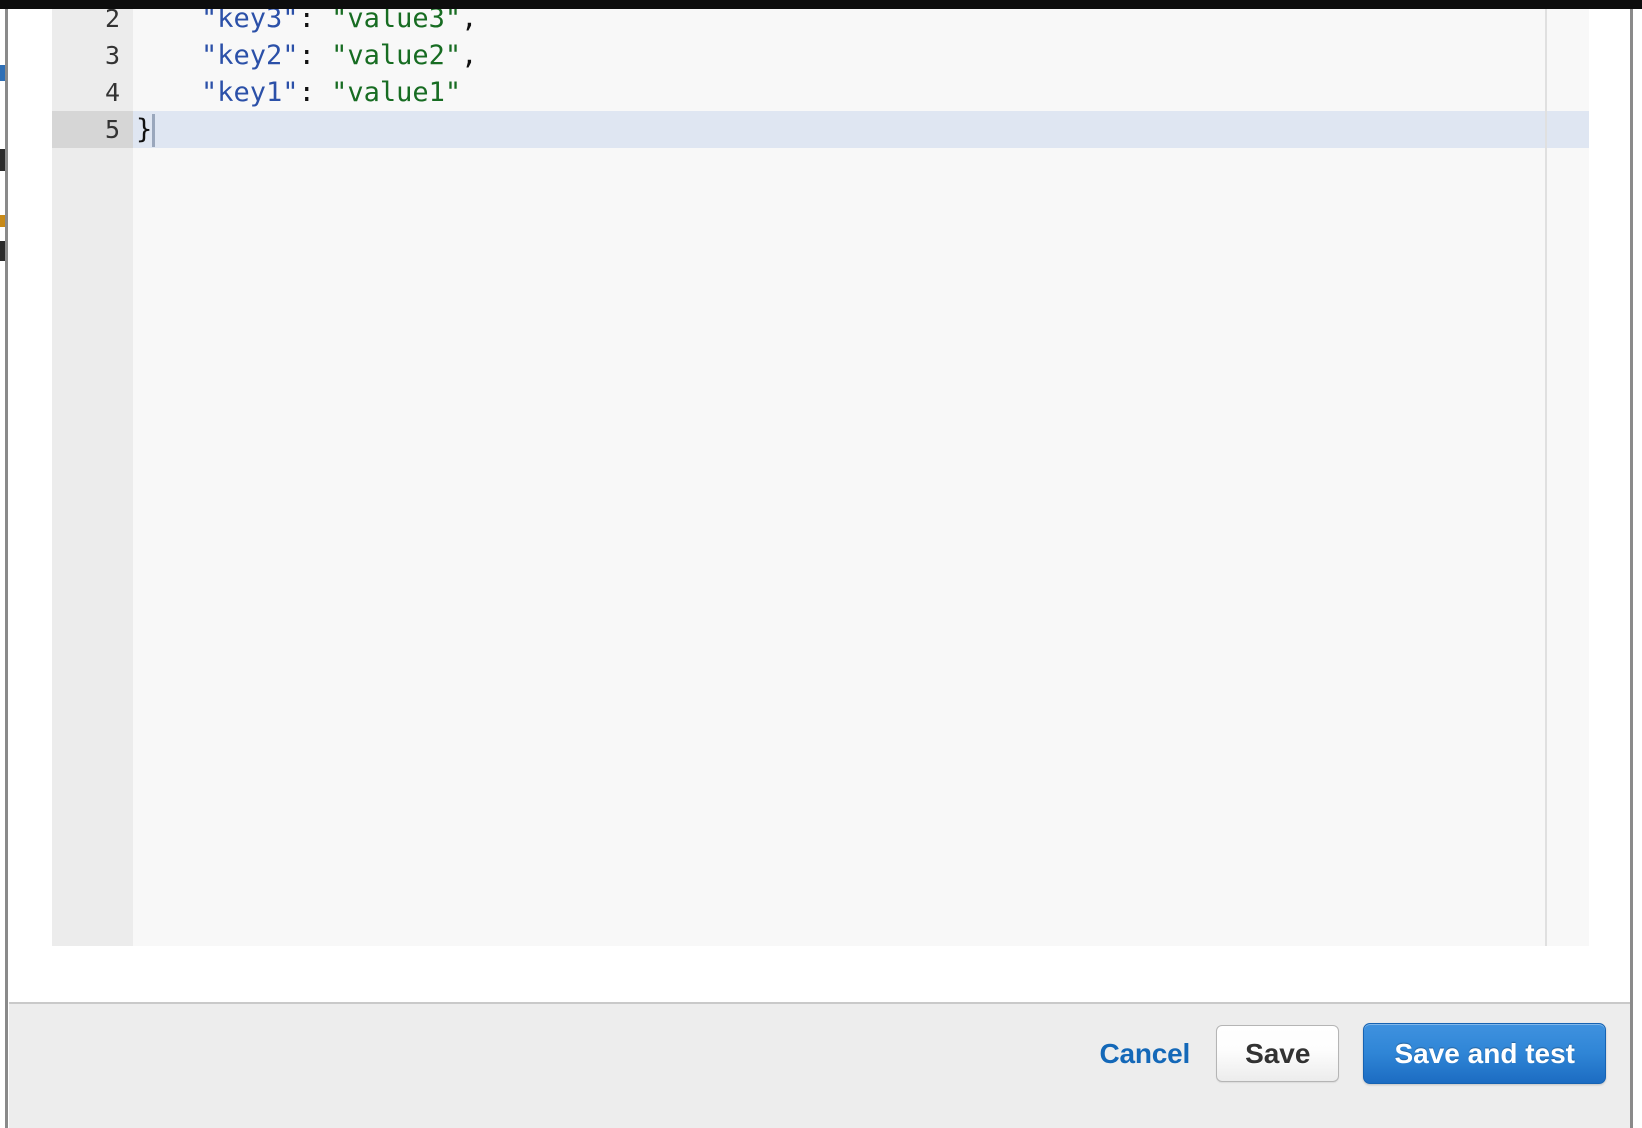 The height and width of the screenshot is (1128, 1642). What do you see at coordinates (396, 92) in the screenshot?
I see `code-token-val: "value1"` at bounding box center [396, 92].